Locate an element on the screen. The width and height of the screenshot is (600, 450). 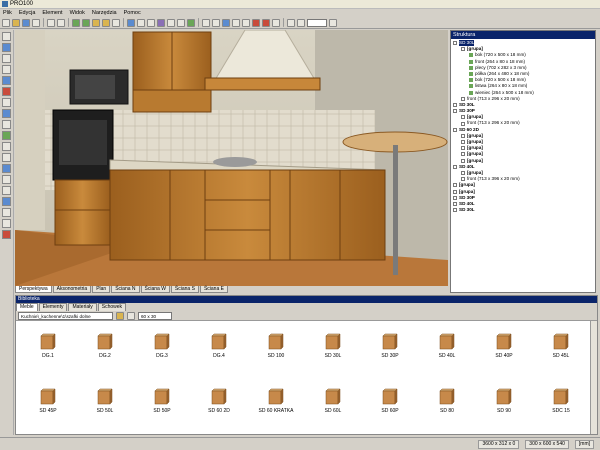
paste-tool-icon is located at coordinates (6, 113).